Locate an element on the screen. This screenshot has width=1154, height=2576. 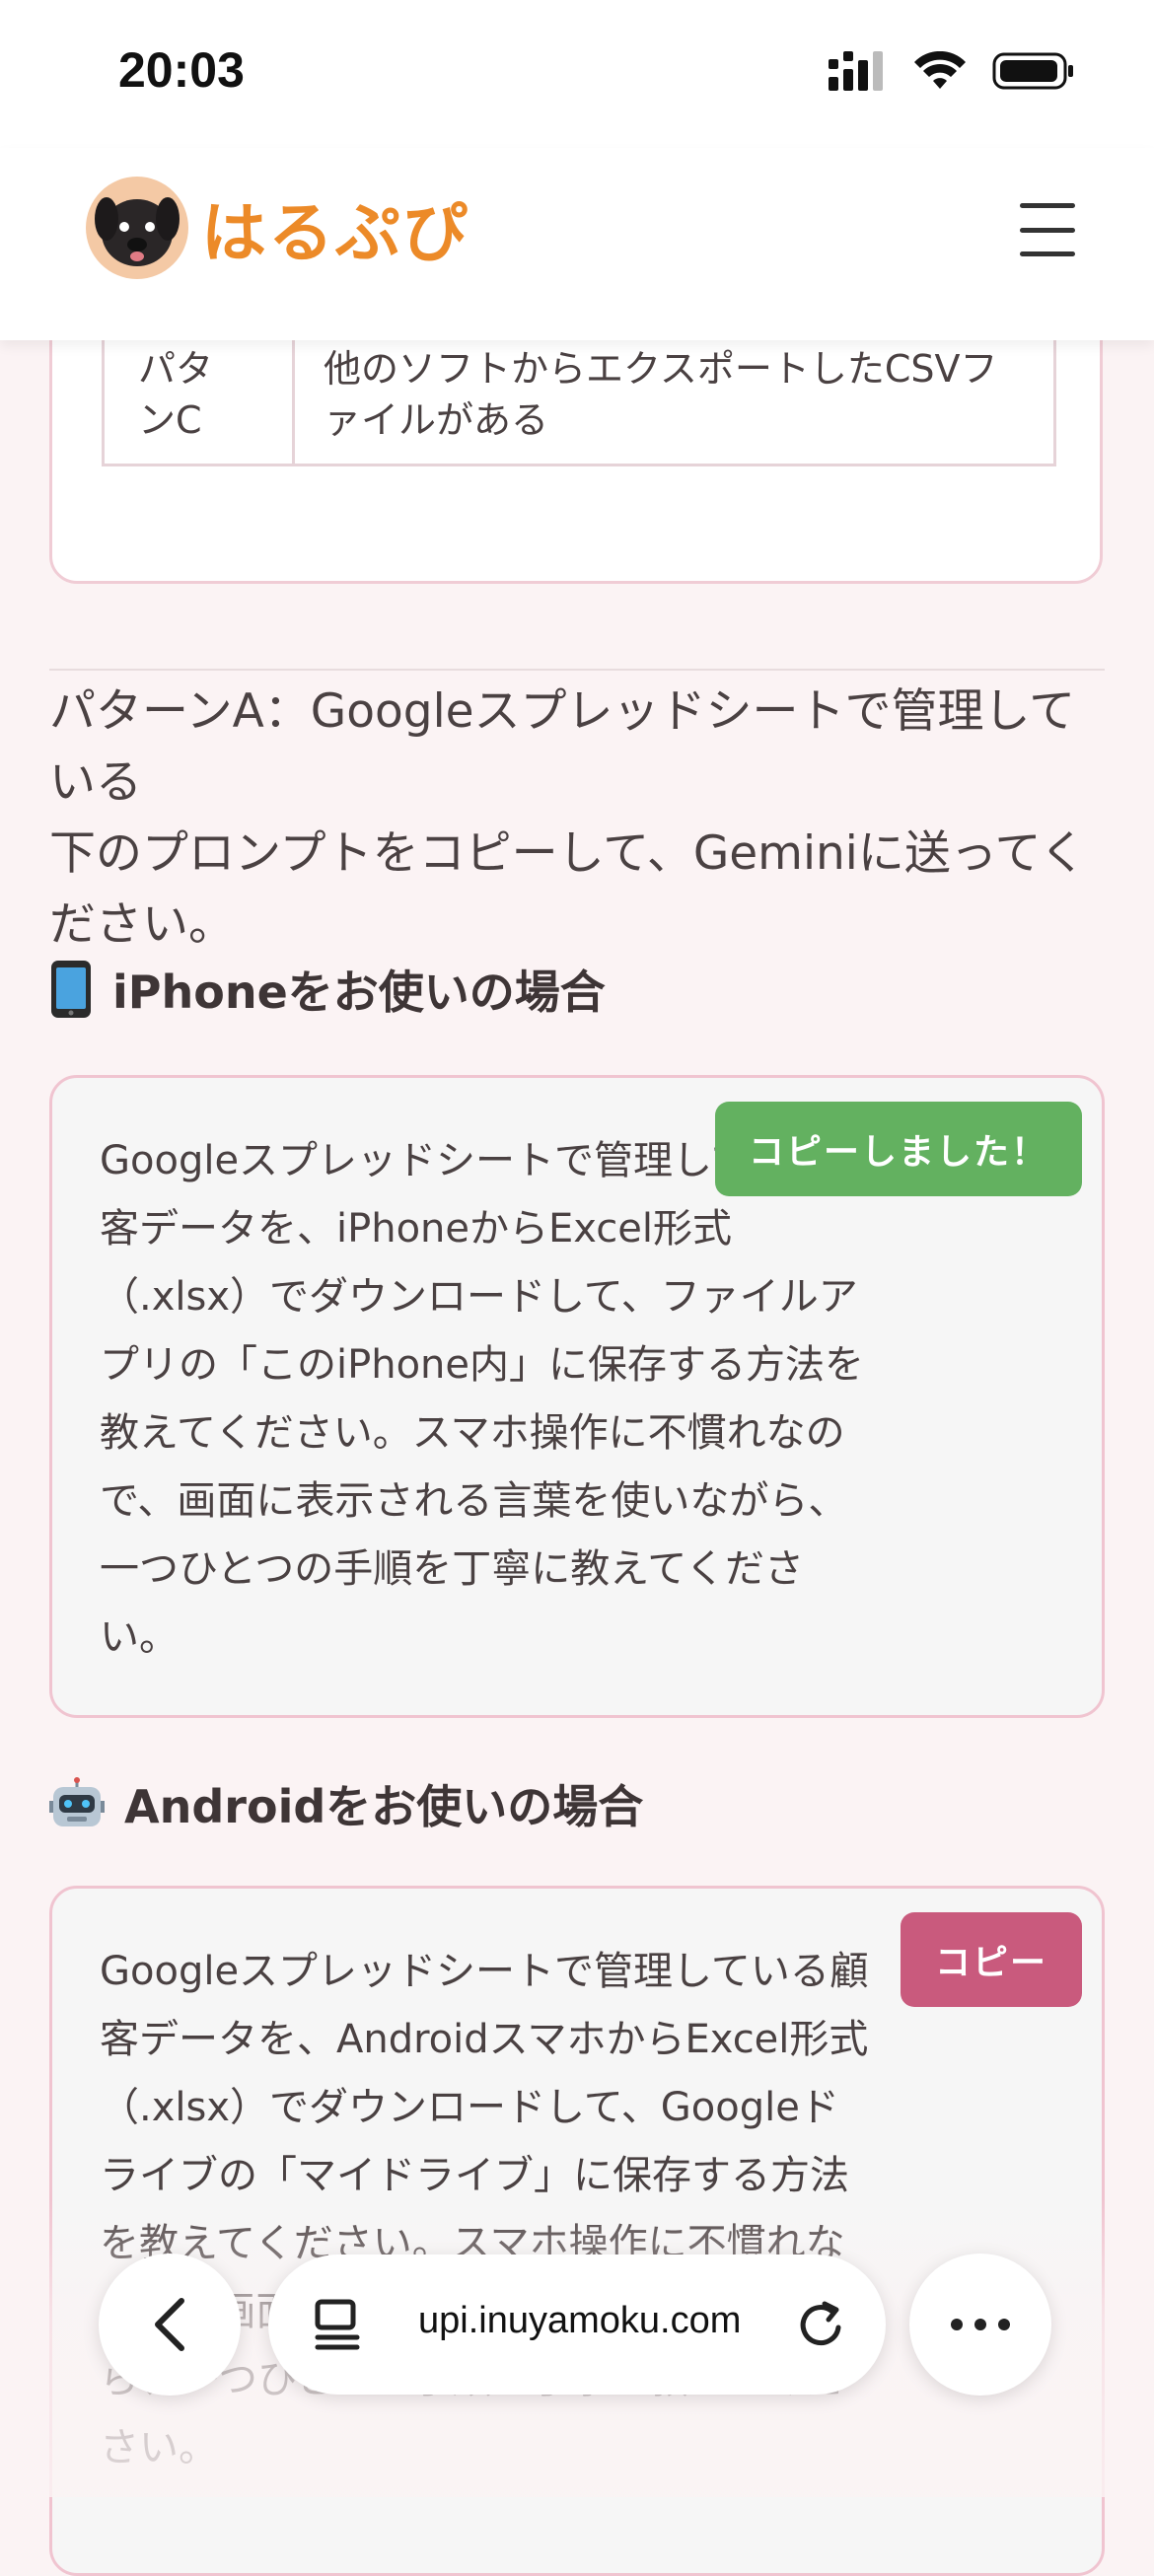
android-heading-text: Androidをお使いの場合 is located at coordinates (384, 1806).